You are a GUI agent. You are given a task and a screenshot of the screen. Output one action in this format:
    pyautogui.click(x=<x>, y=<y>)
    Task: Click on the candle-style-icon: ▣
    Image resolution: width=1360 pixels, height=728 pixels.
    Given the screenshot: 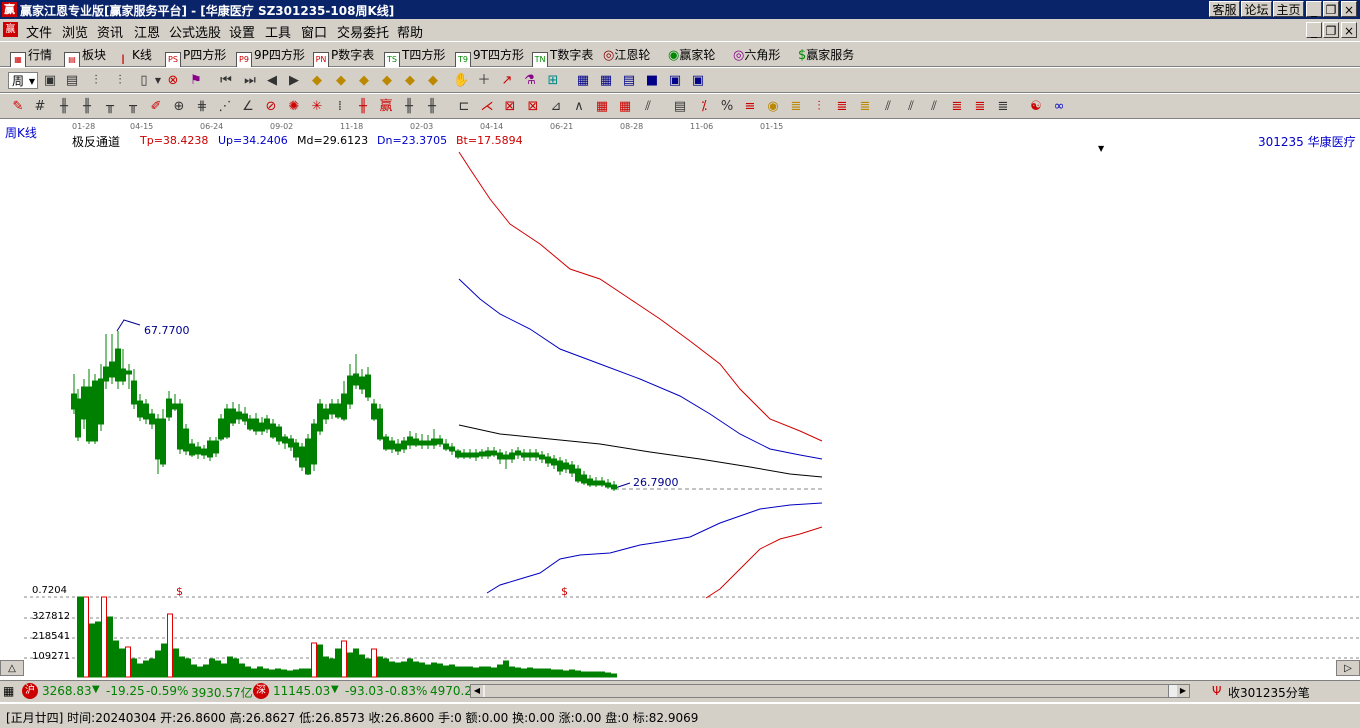 What is the action you would take?
    pyautogui.click(x=50, y=81)
    